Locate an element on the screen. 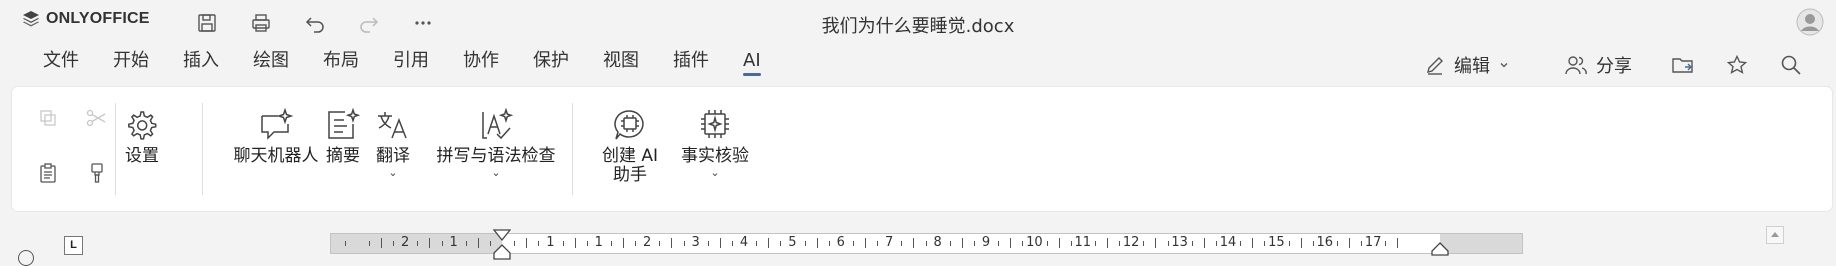 This screenshot has width=1836, height=266. redo-button is located at coordinates (369, 23).